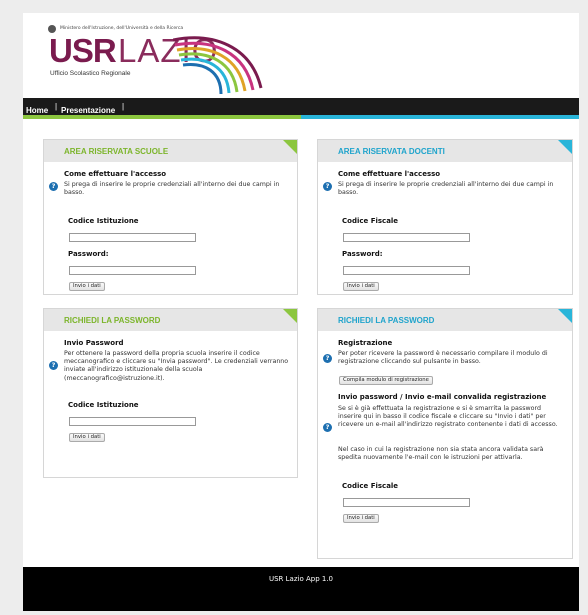  Describe the element at coordinates (365, 343) in the screenshot. I see `section-heading: Registrazione` at that location.